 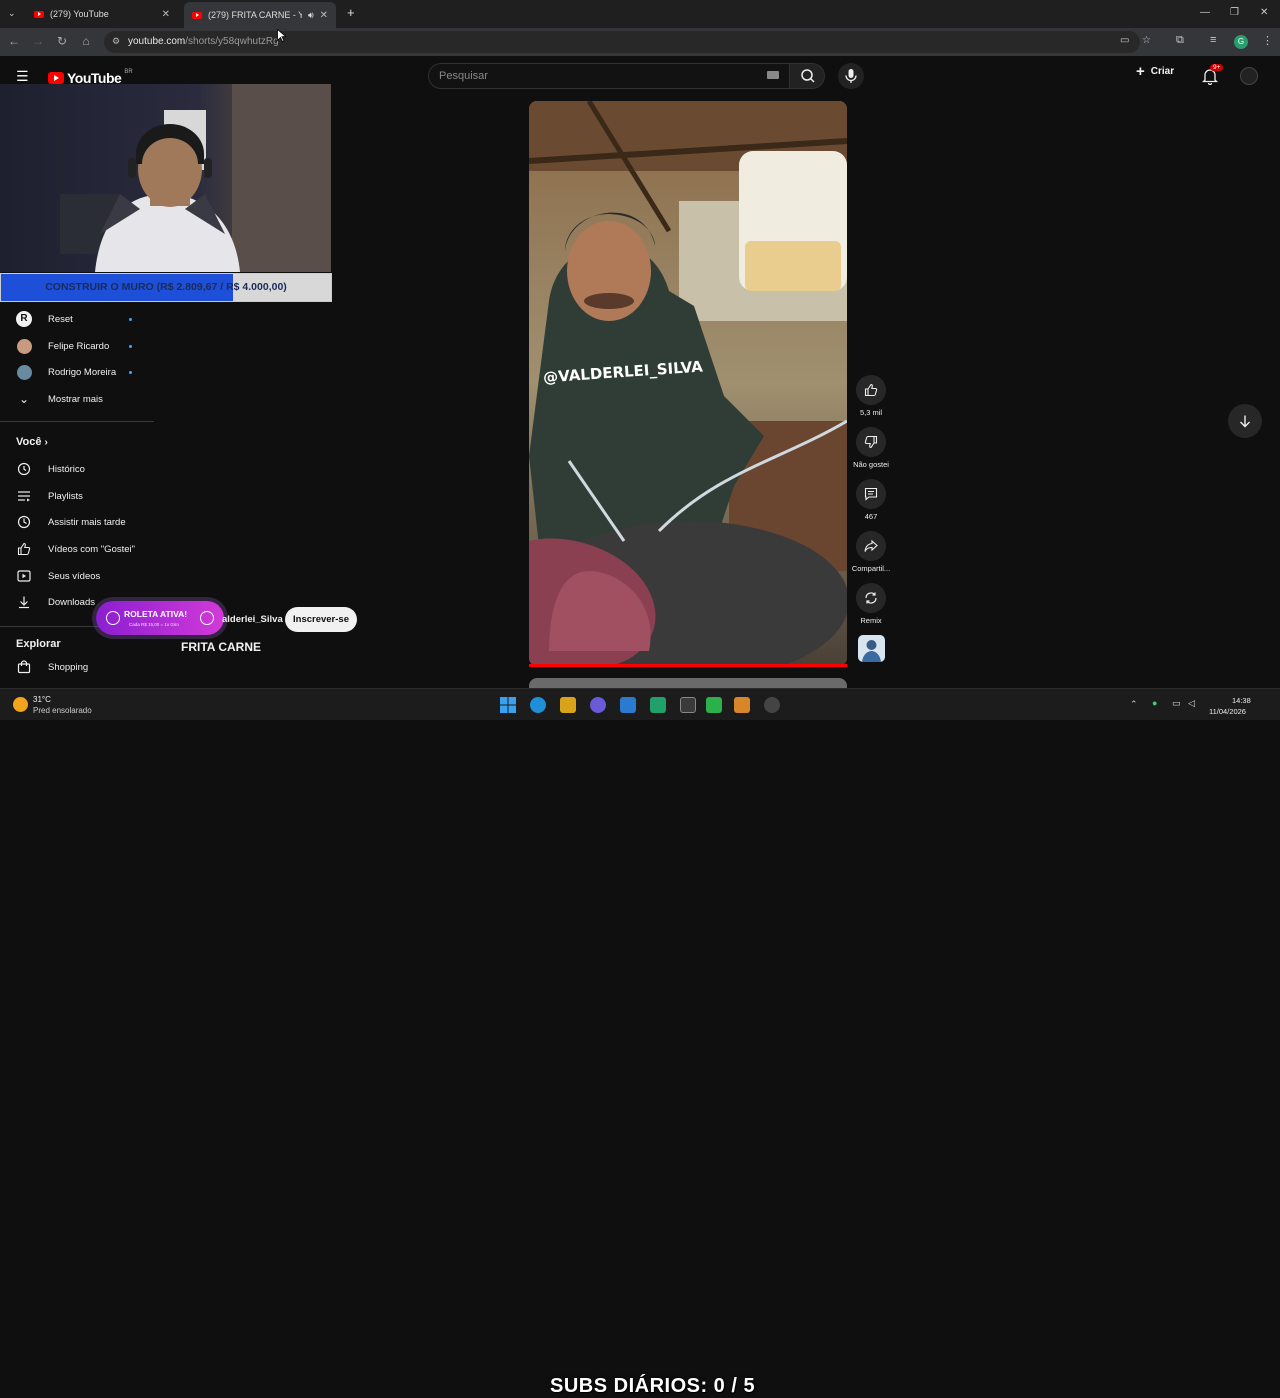 What do you see at coordinates (165, 178) in the screenshot?
I see `streamer-webcam` at bounding box center [165, 178].